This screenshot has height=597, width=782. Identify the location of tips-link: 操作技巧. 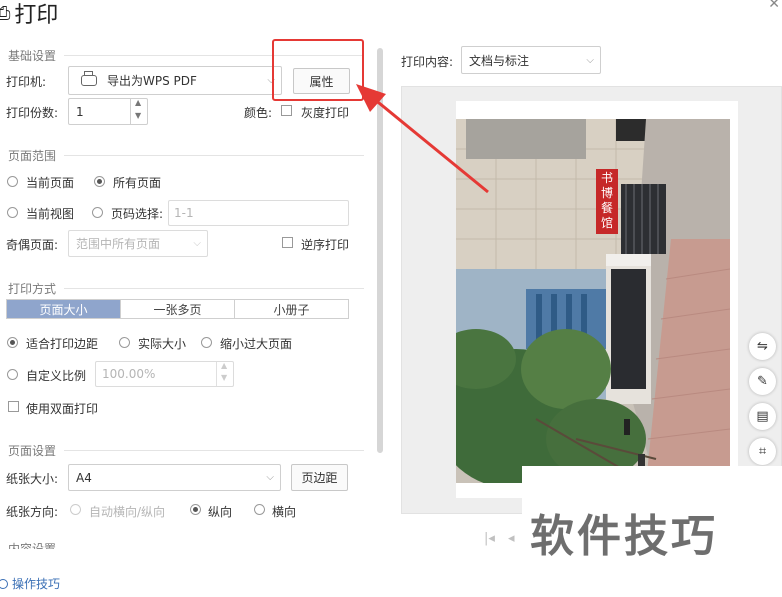
(30, 583).